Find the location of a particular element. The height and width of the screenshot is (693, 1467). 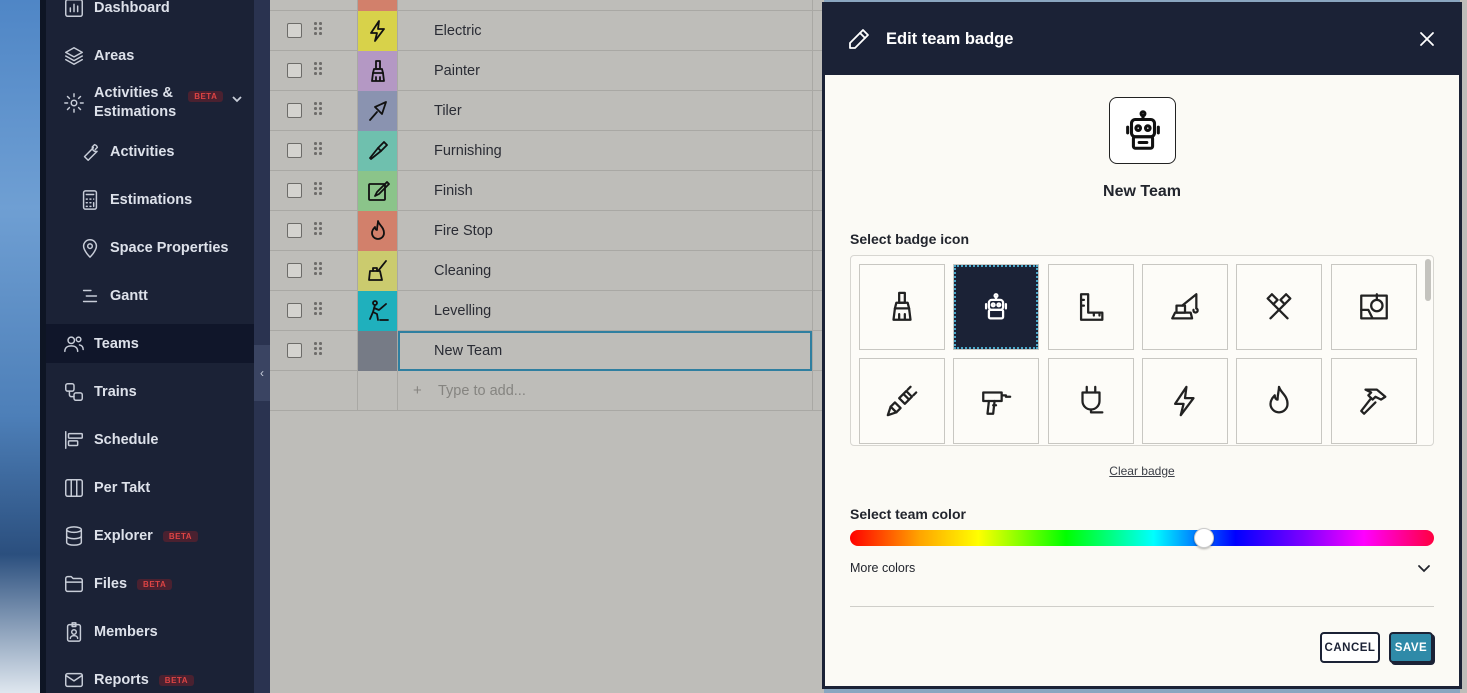

table-row is located at coordinates (547, 5).